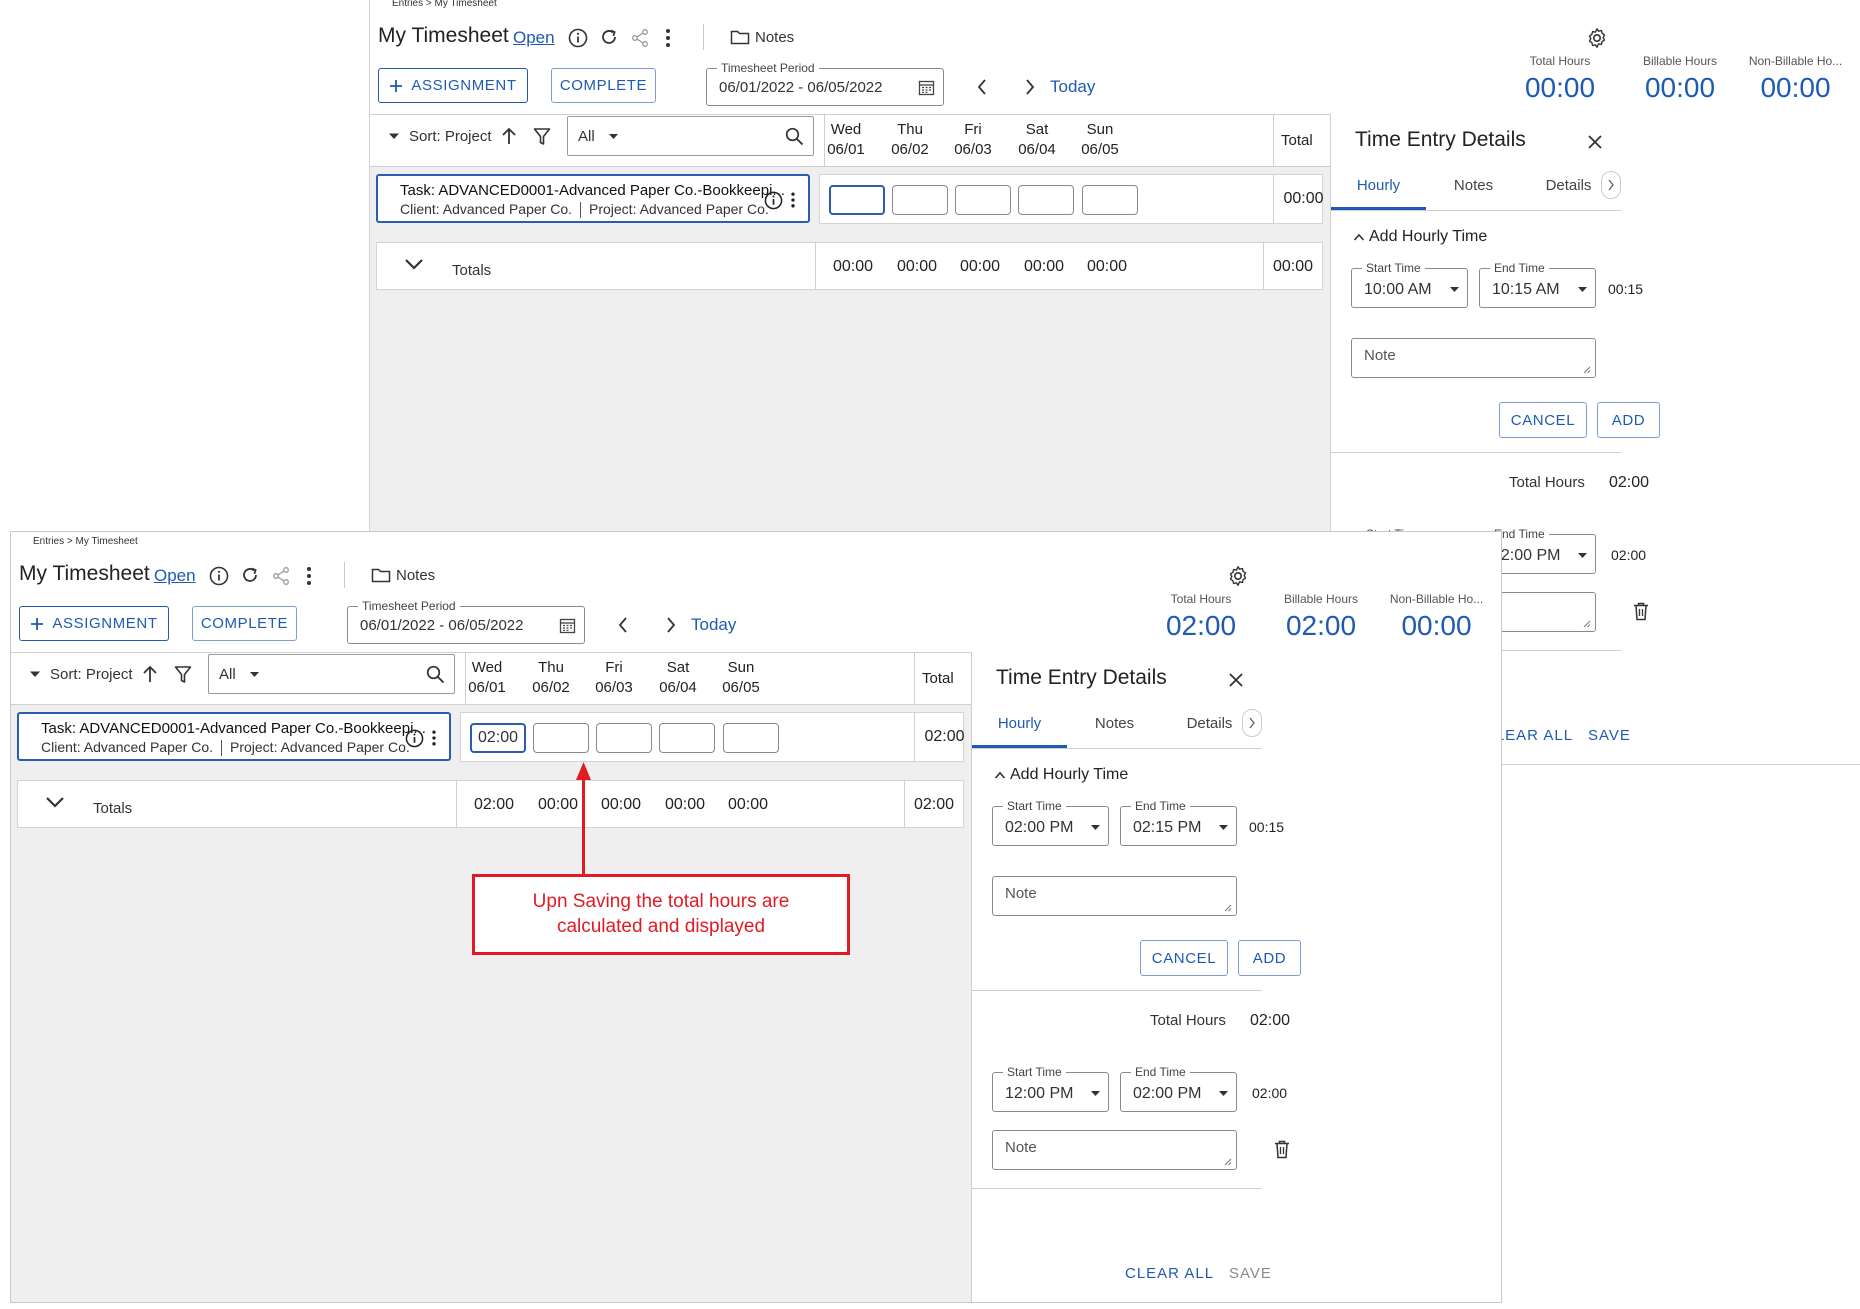 This screenshot has width=1860, height=1309. What do you see at coordinates (1037, 139) in the screenshot?
I see `day-header-sat: Sat 06/04` at bounding box center [1037, 139].